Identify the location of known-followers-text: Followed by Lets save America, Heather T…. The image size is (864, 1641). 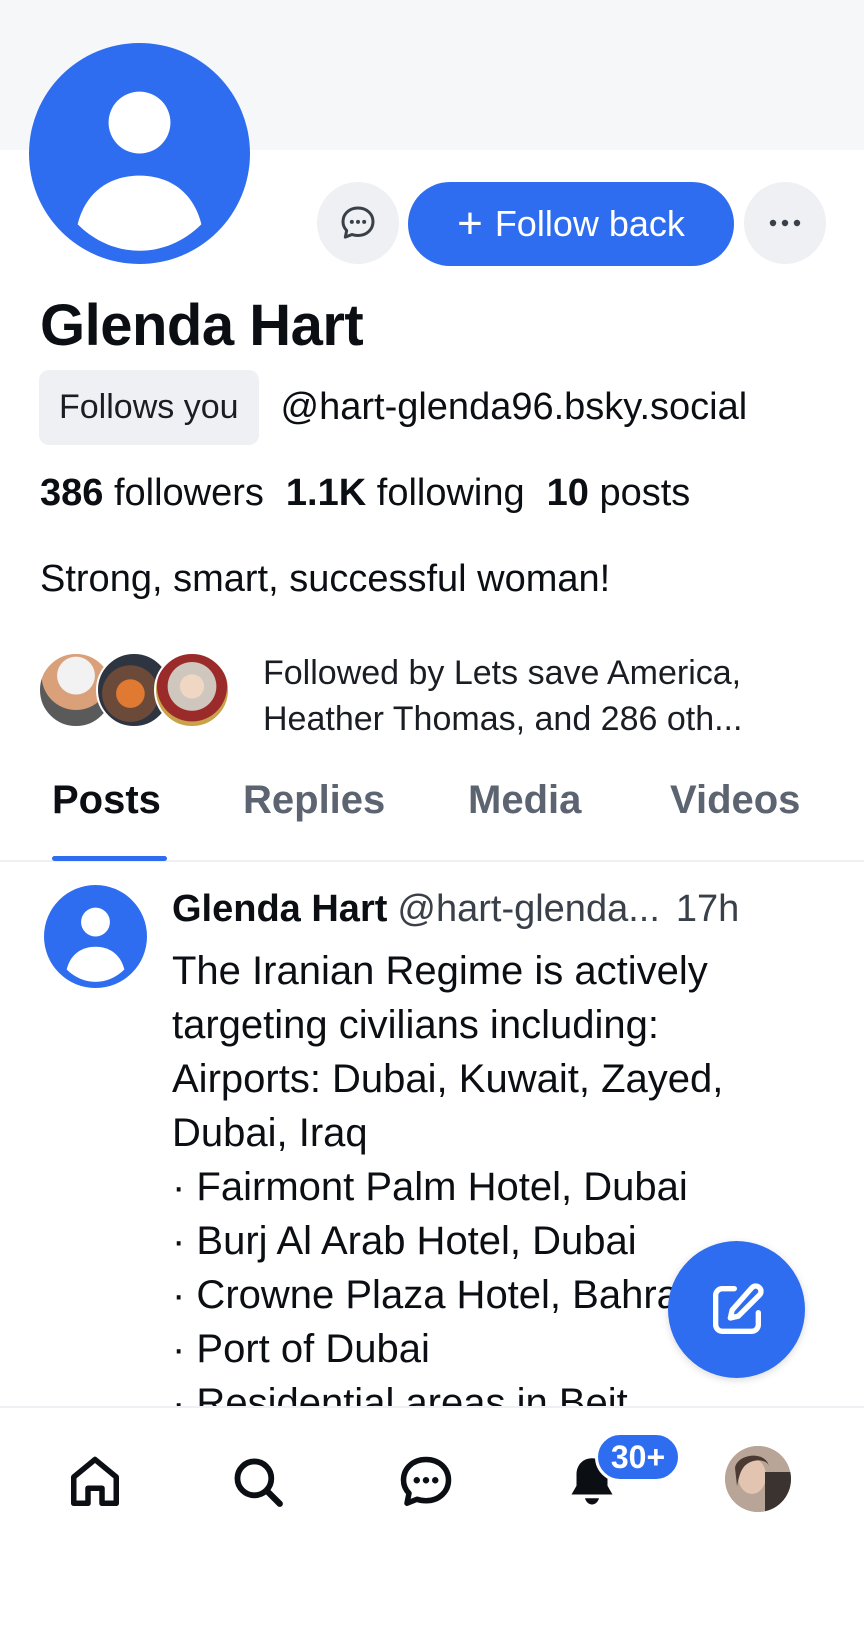
(503, 696).